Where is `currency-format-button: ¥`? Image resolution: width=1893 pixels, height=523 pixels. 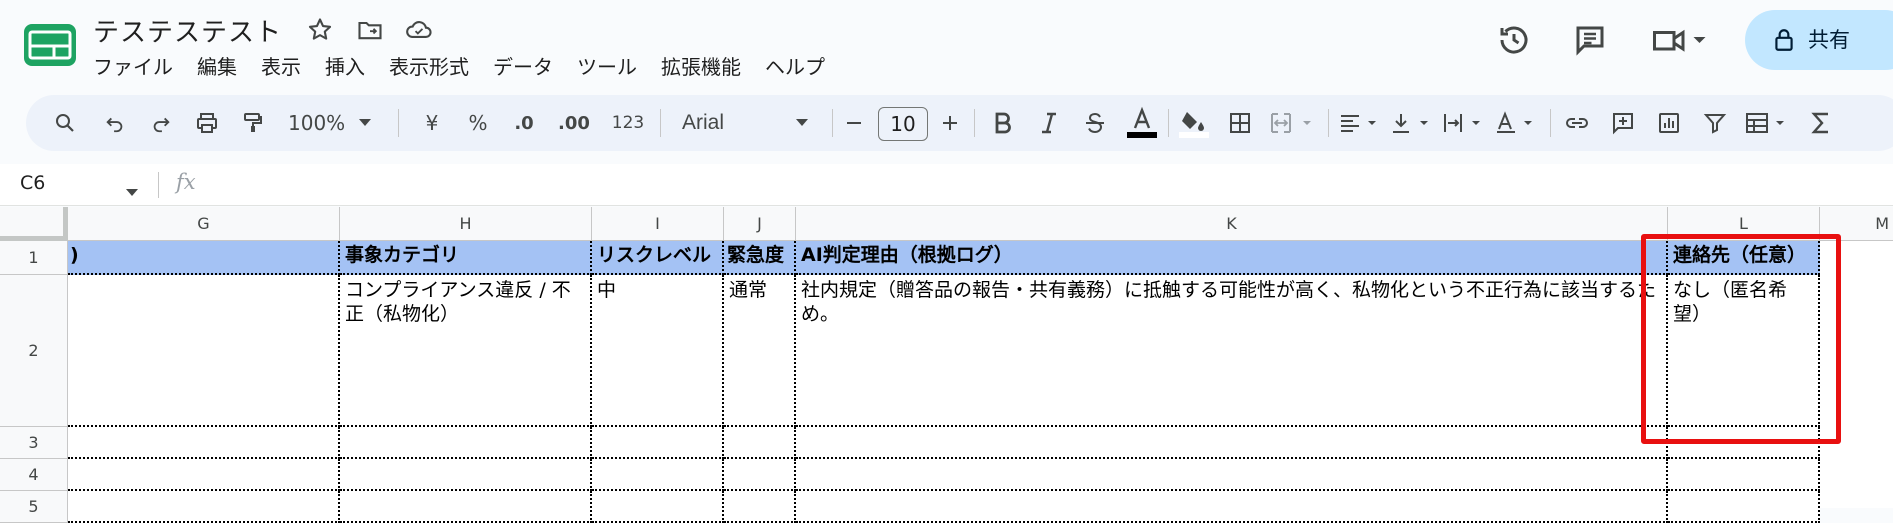 currency-format-button: ¥ is located at coordinates (432, 123).